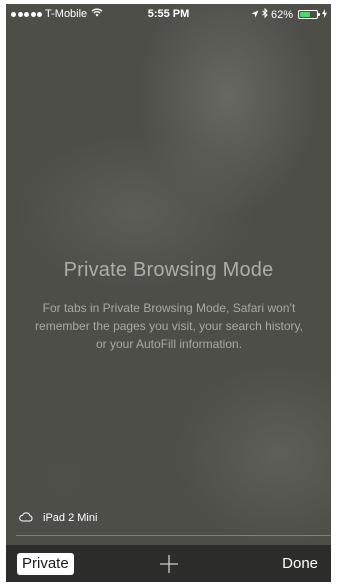 Image resolution: width=337 pixels, height=588 pixels. What do you see at coordinates (324, 14) in the screenshot?
I see `charging-bolt-icon` at bounding box center [324, 14].